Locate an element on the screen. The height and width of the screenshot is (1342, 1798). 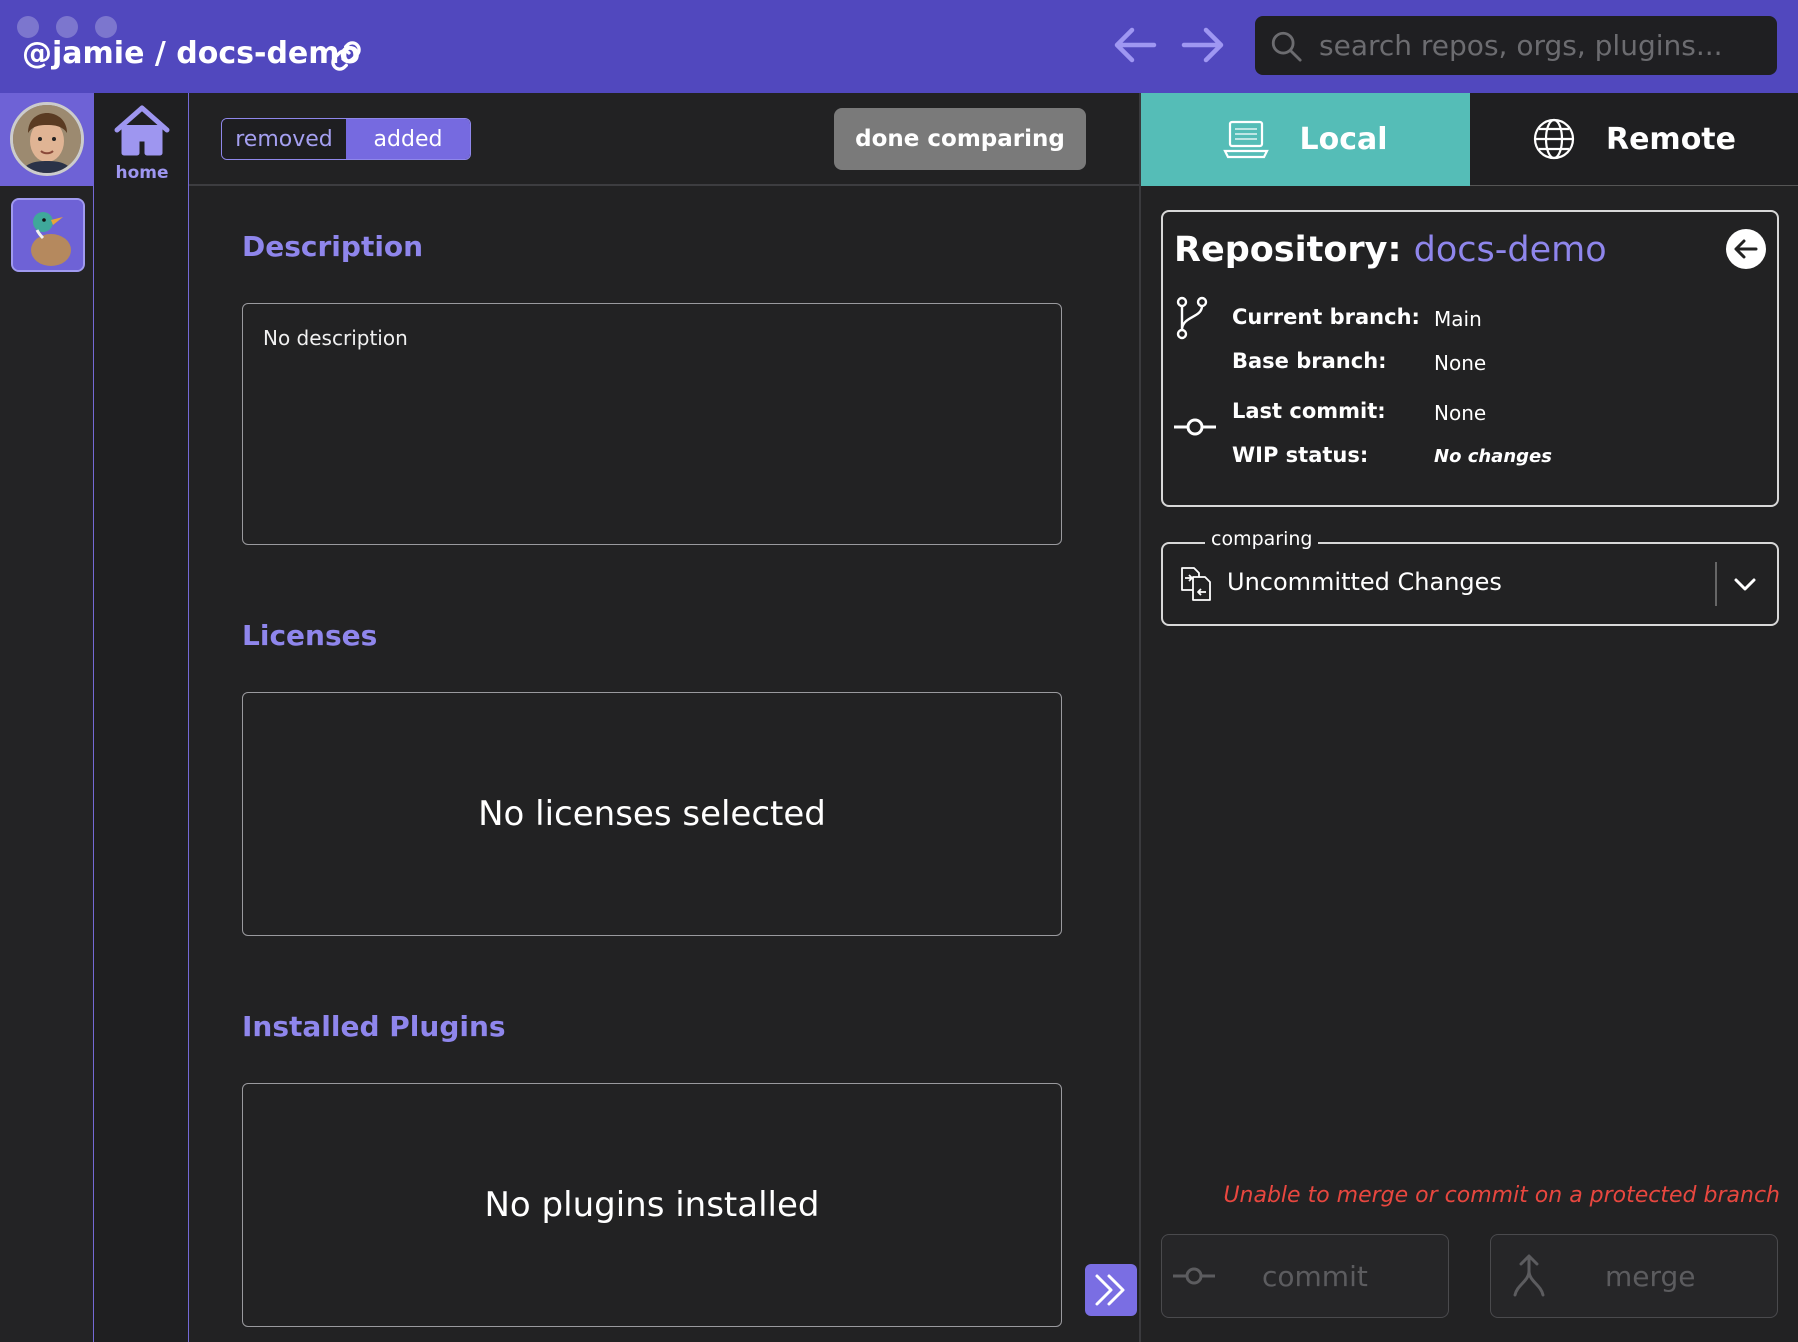
current-branch-label: Current branch: is located at coordinates (1326, 317).